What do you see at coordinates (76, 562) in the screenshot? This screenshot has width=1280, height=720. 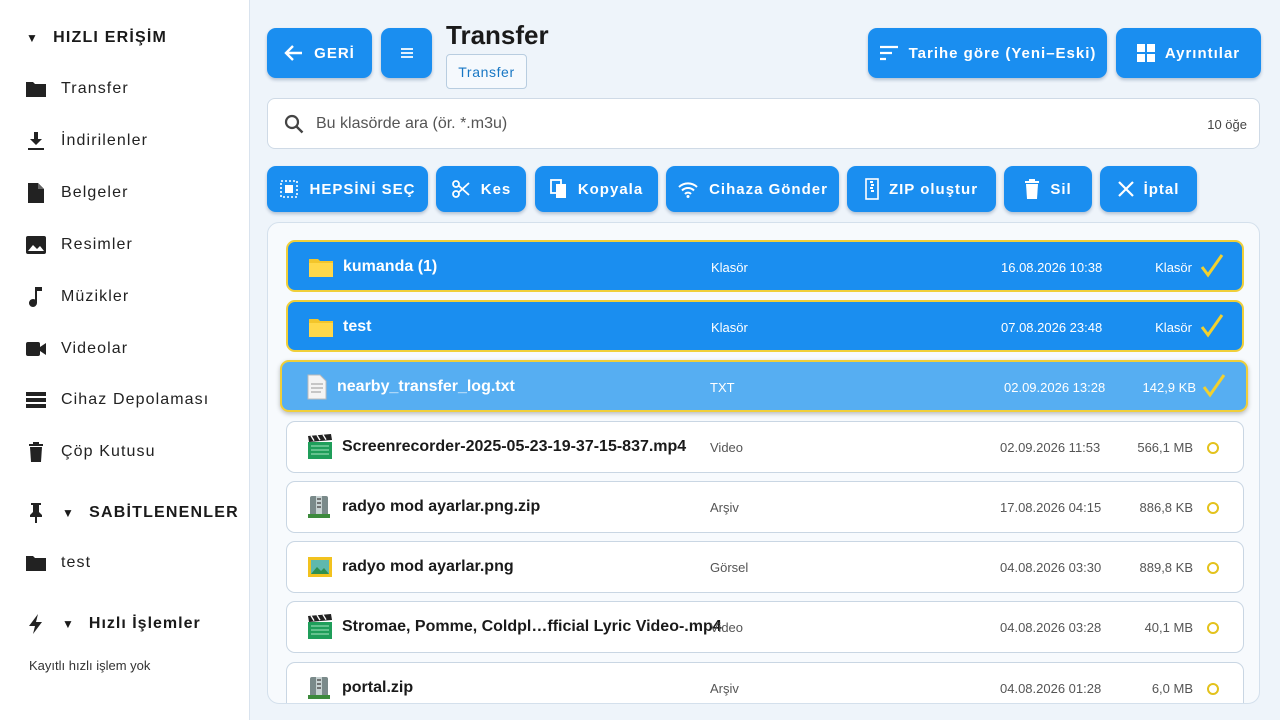 I see `sidebar-item-label: test` at bounding box center [76, 562].